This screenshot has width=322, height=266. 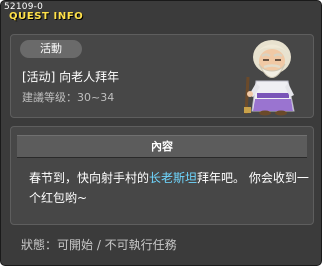 I want to click on content-header: 內容, so click(x=162, y=146).